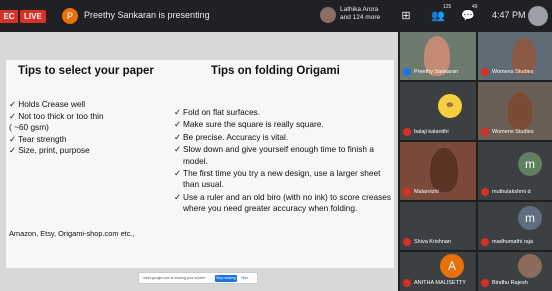 This screenshot has height=291, width=552. What do you see at coordinates (33, 16) in the screenshot?
I see `live-badge: LIVE` at bounding box center [33, 16].